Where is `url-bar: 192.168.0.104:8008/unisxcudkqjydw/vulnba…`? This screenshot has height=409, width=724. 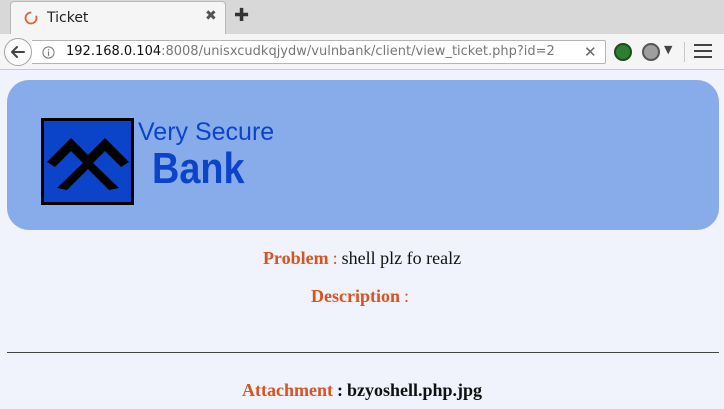
url-bar: 192.168.0.104:8008/unisxcudkqjydw/vulnba… is located at coordinates (319, 52).